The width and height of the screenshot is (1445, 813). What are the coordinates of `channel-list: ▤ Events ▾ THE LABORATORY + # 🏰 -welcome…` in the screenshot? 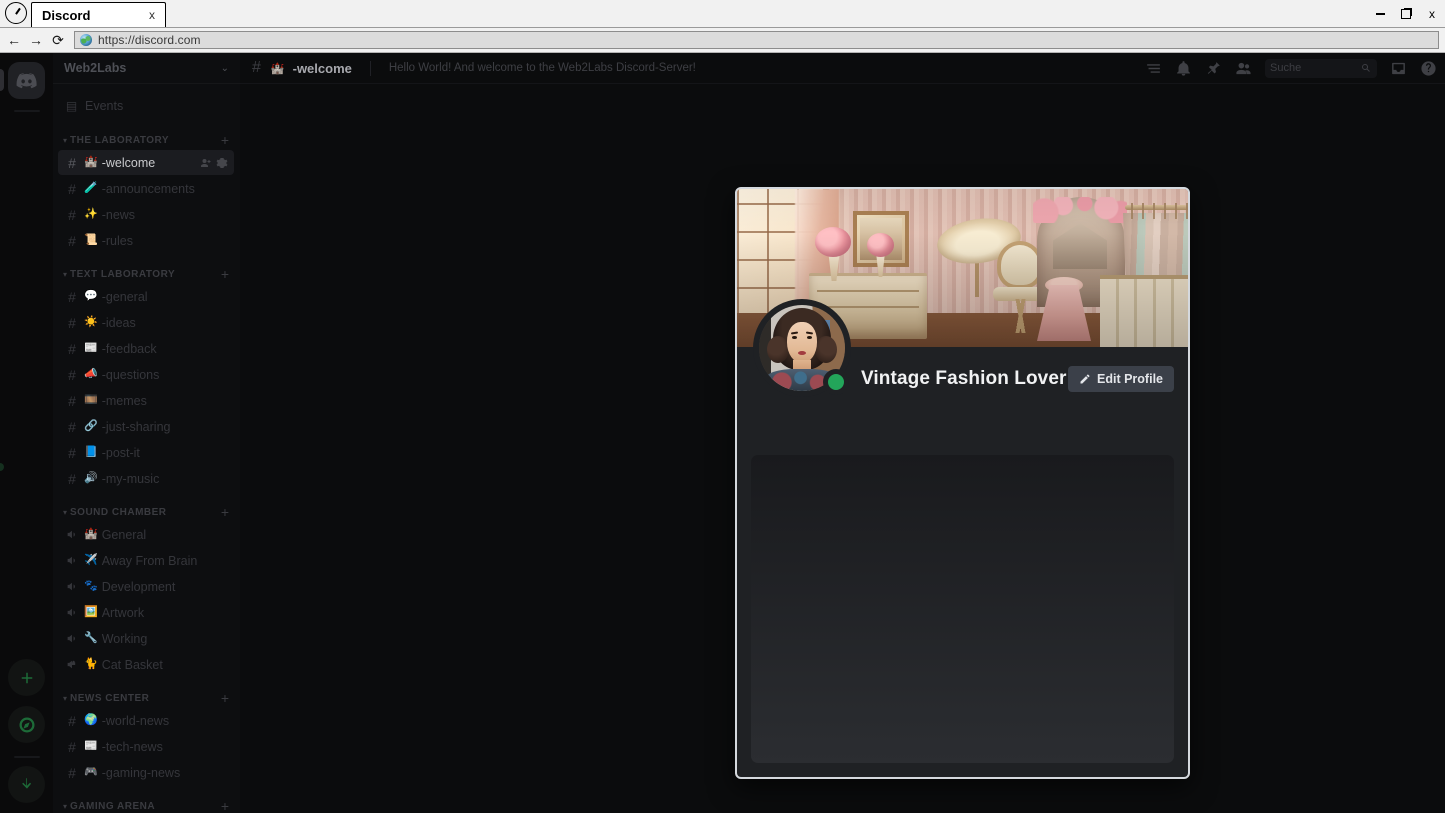 It's located at (146, 448).